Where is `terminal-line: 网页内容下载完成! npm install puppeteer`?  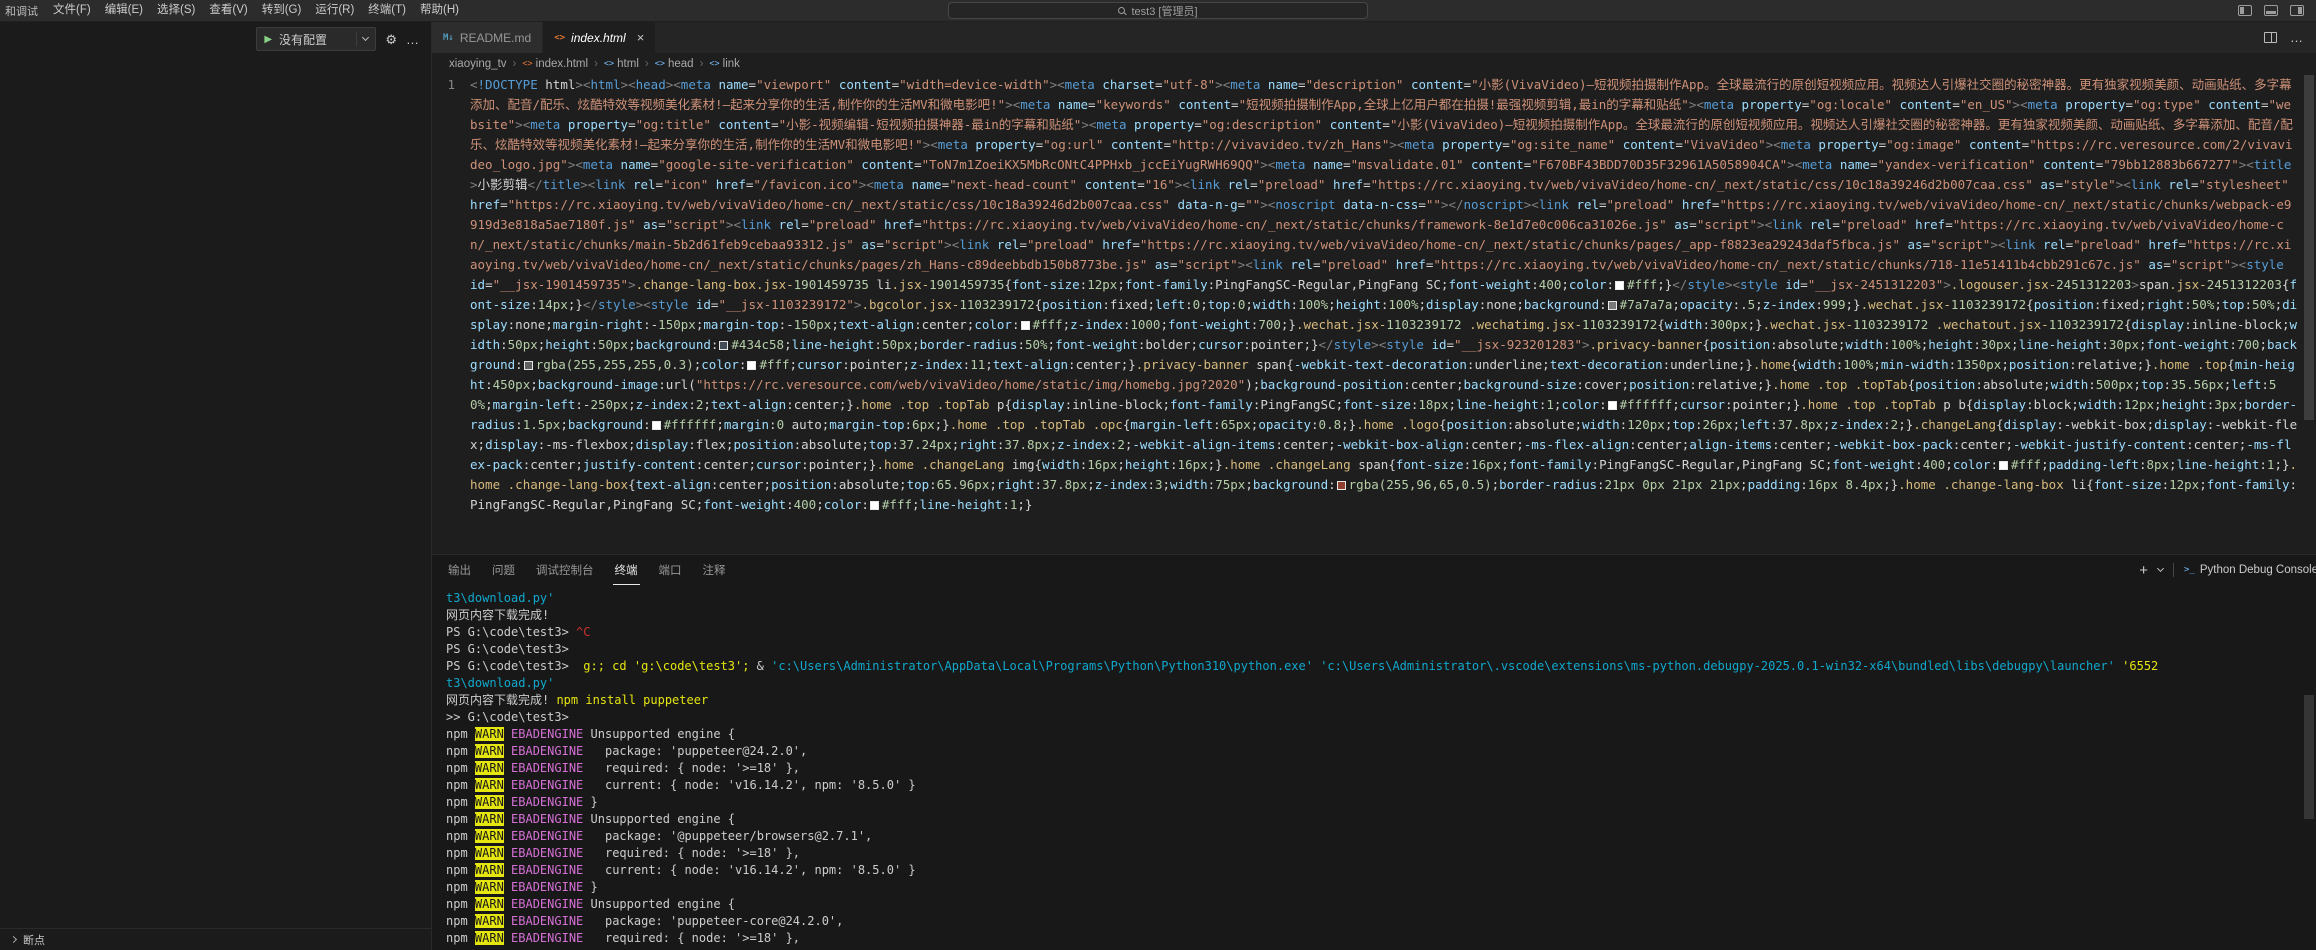 terminal-line: 网页内容下载完成! npm install puppeteer is located at coordinates (577, 700).